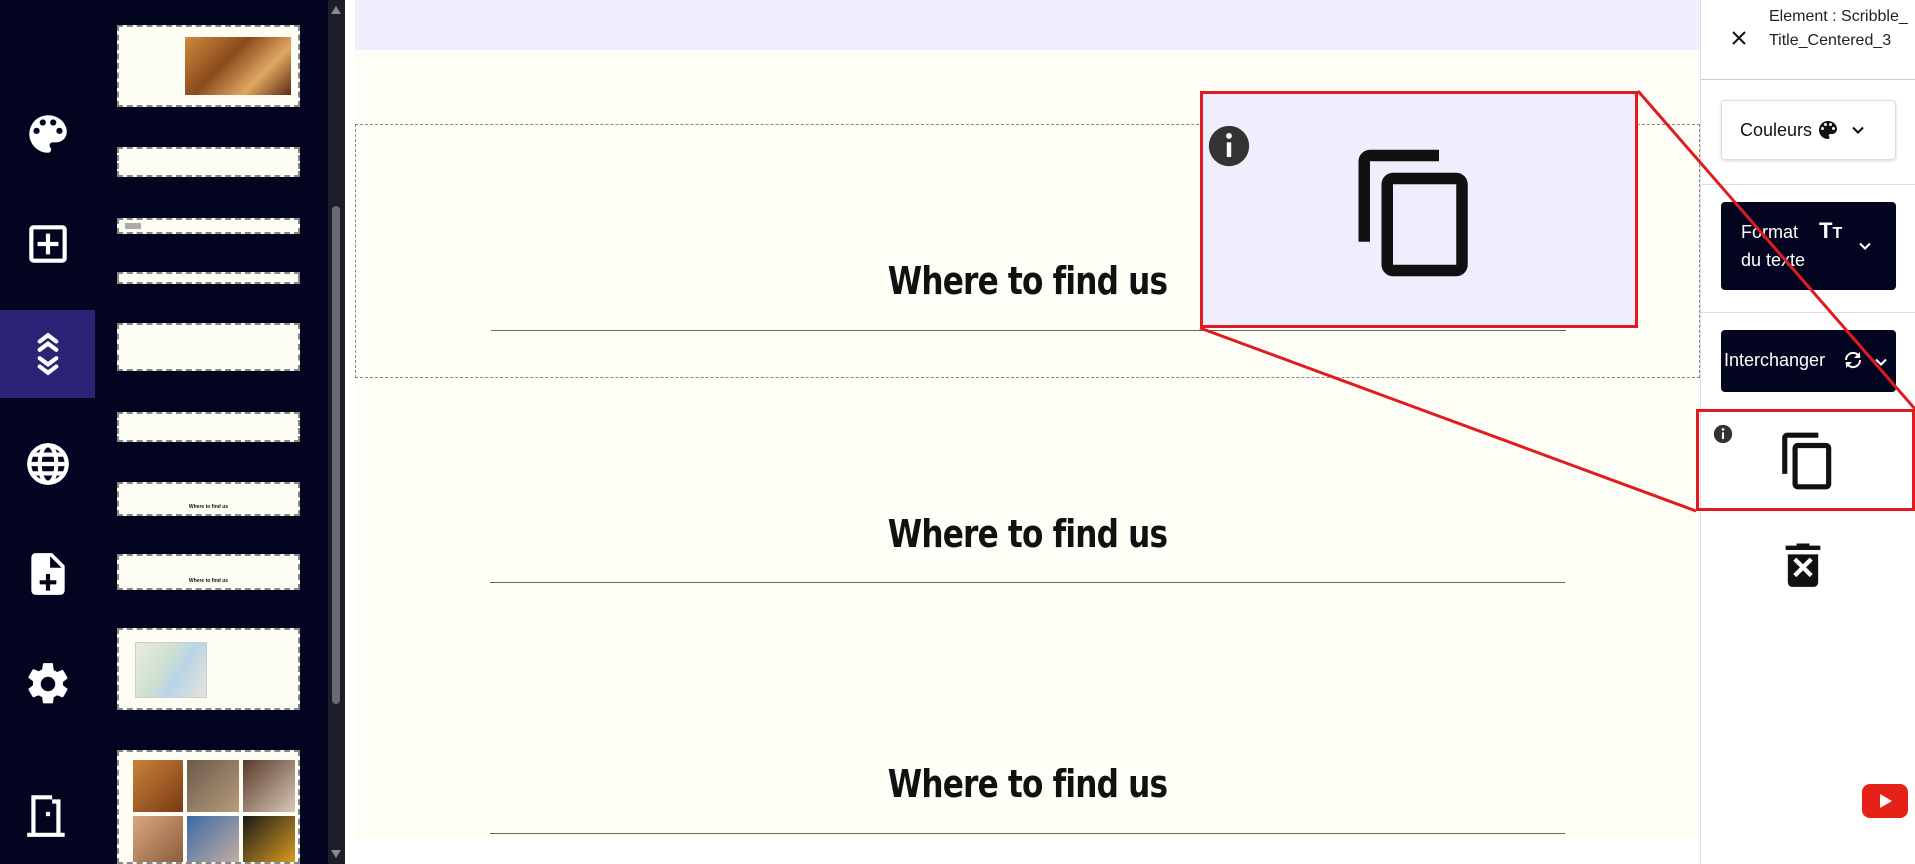 The width and height of the screenshot is (1915, 864). I want to click on scroll-up-arrow, so click(336, 10).